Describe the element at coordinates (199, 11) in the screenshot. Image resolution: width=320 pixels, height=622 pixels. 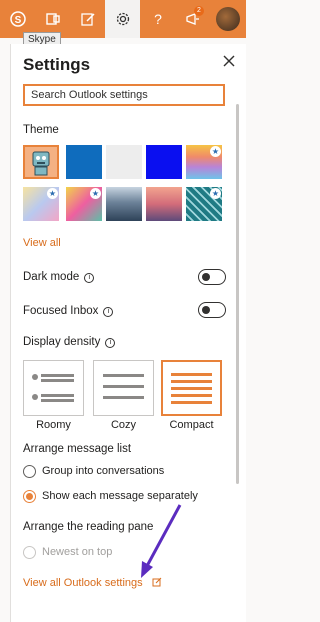
I see `notification-badge: 2` at that location.